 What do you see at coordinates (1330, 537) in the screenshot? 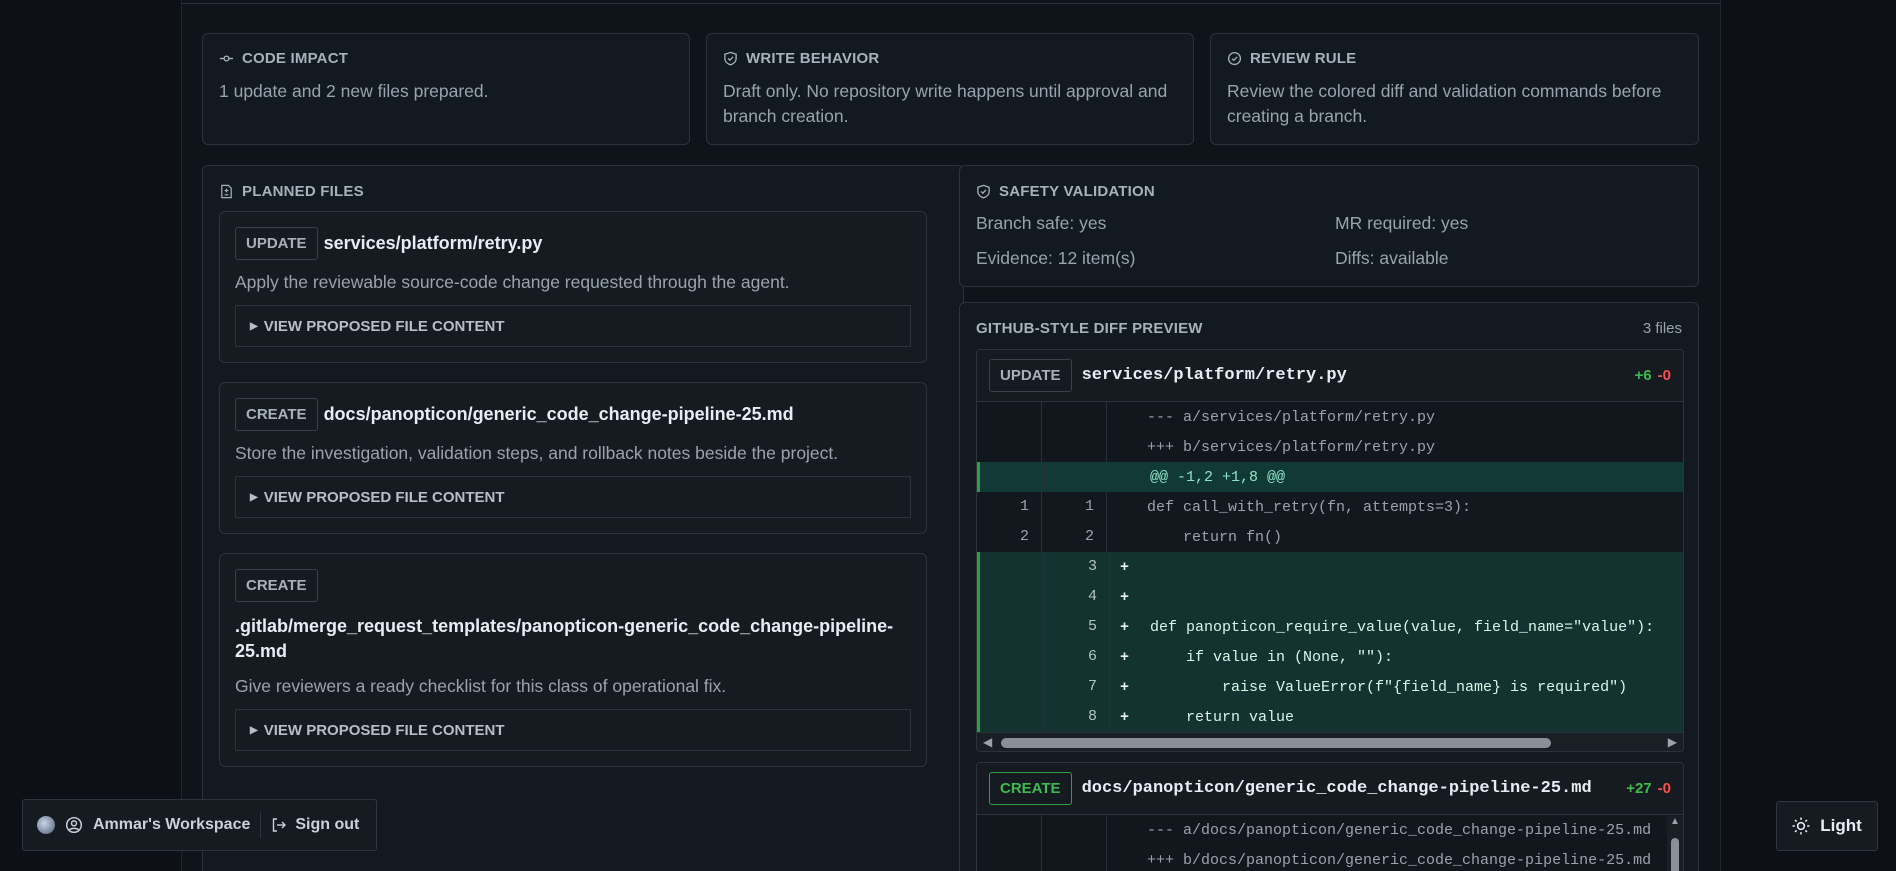
I see `diff-line: 22 return fn()` at bounding box center [1330, 537].